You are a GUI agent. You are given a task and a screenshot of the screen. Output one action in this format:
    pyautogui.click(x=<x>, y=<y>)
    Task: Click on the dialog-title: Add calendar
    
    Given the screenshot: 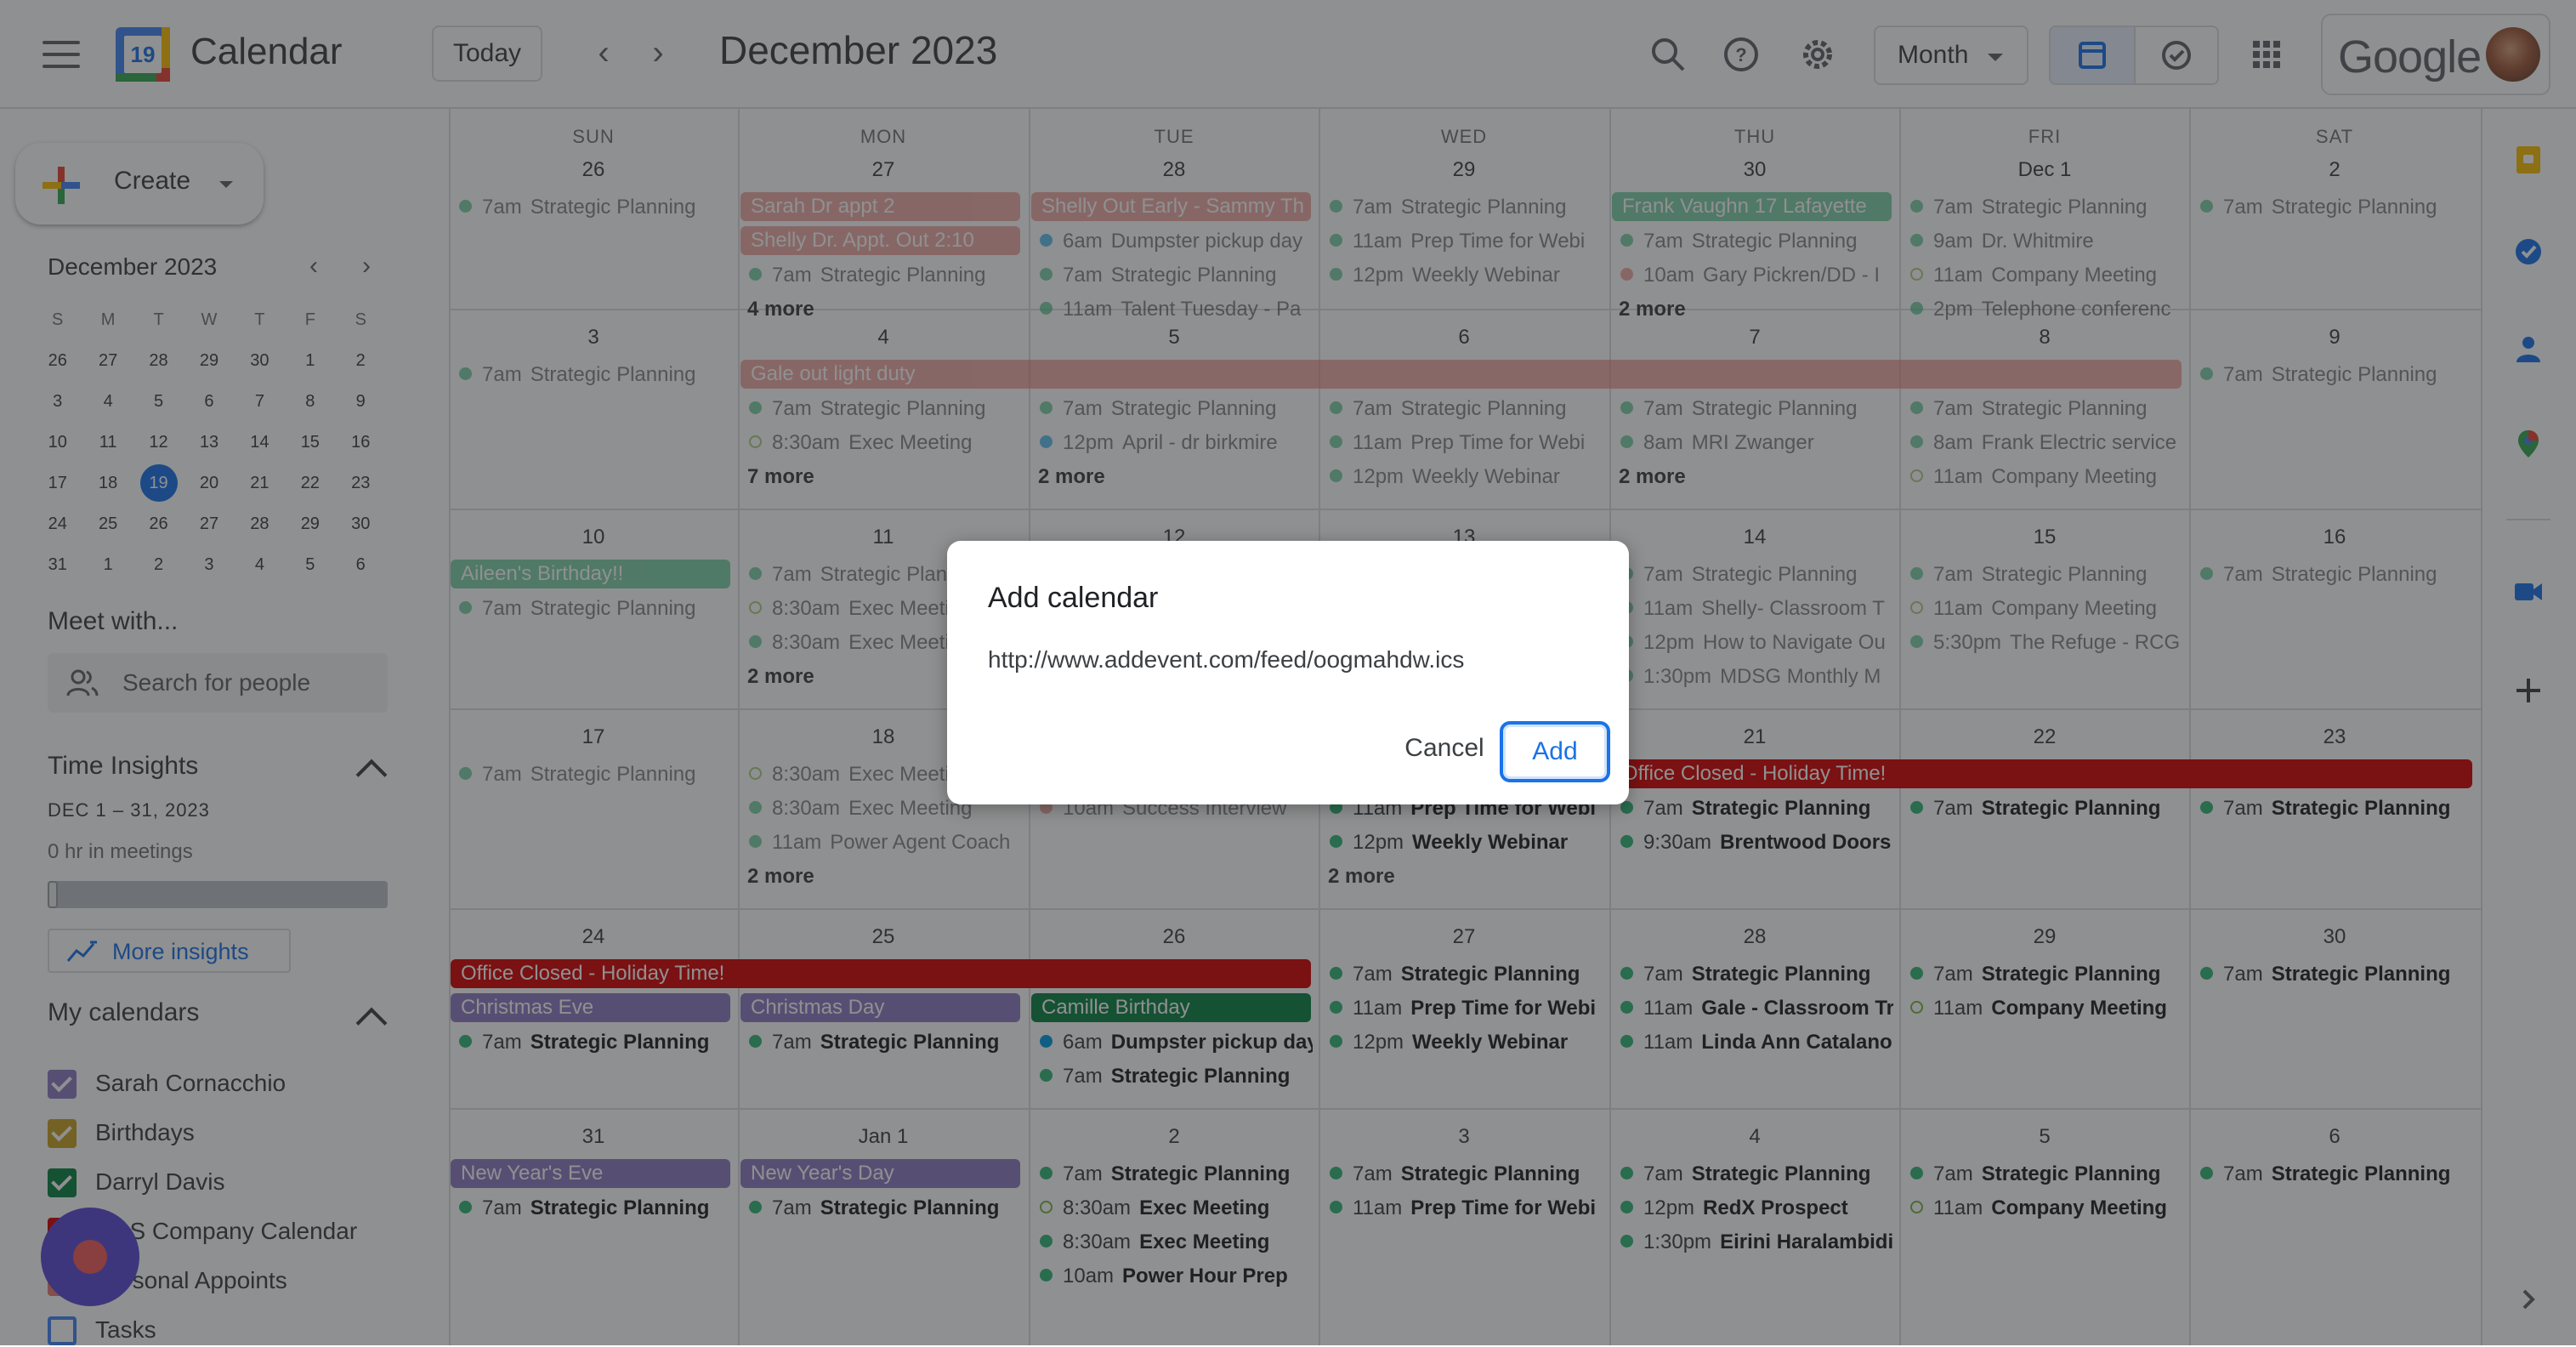 What is the action you would take?
    pyautogui.click(x=1074, y=598)
    